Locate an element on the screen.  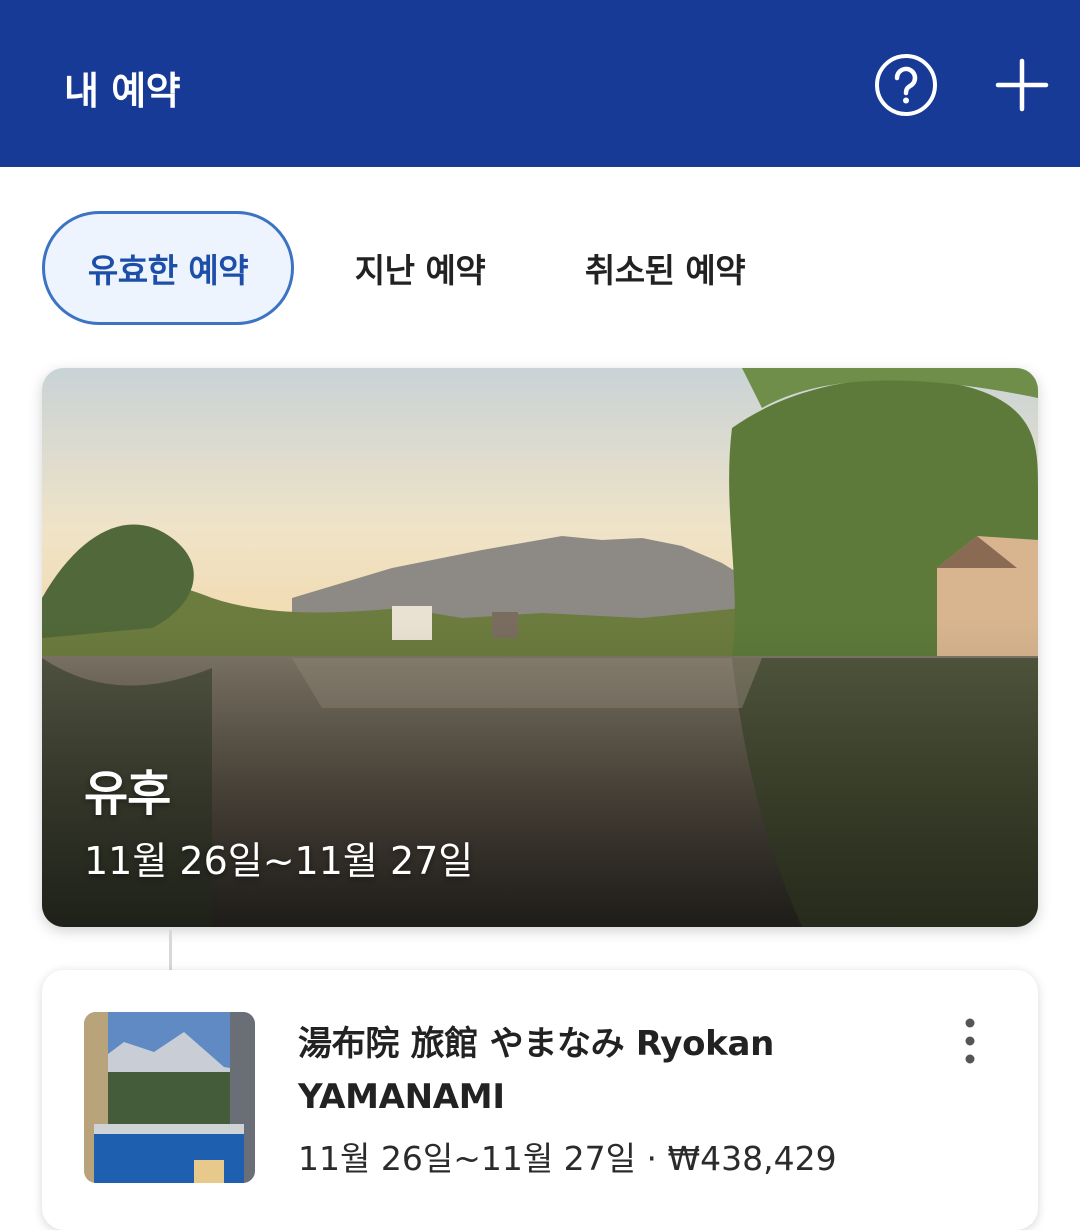
plus-icon is located at coordinates (1022, 85).